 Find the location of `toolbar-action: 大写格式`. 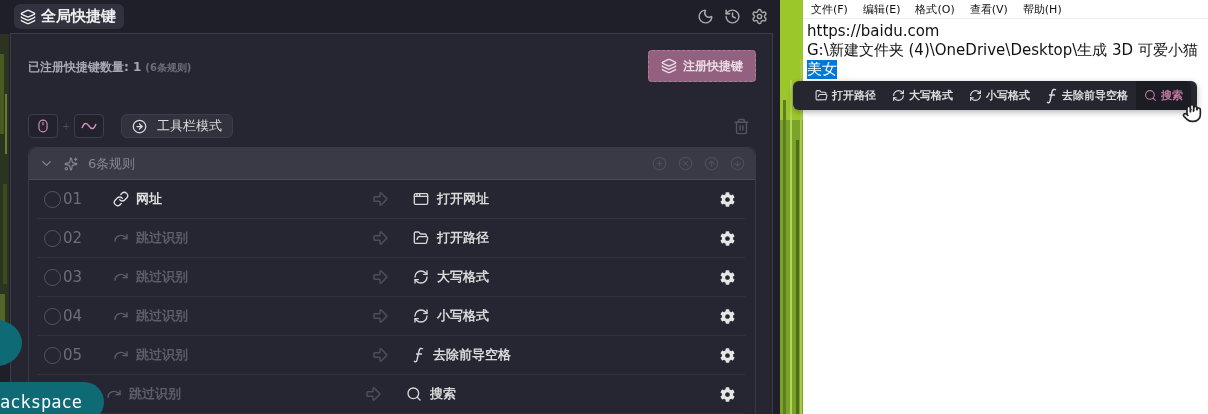

toolbar-action: 大写格式 is located at coordinates (922, 95).